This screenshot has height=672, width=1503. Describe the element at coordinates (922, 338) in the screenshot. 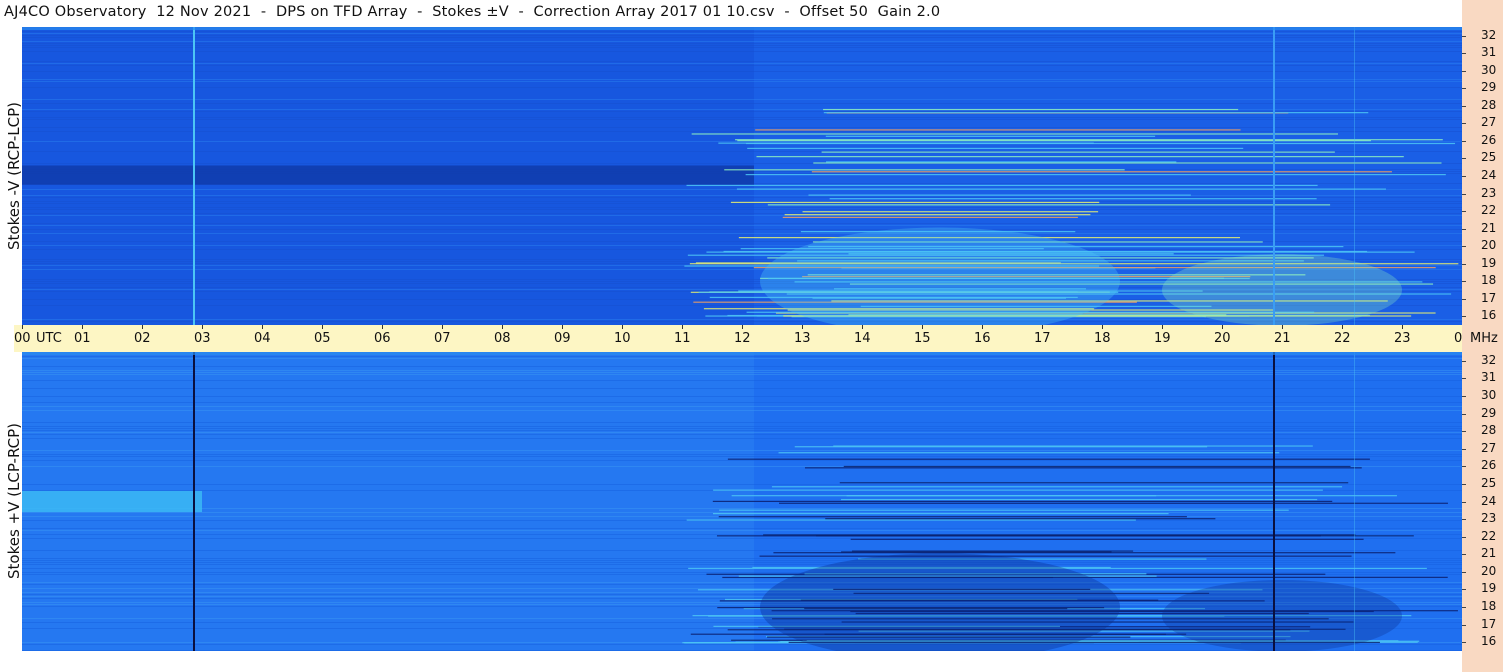

I see `time-tick-label: 15` at that location.